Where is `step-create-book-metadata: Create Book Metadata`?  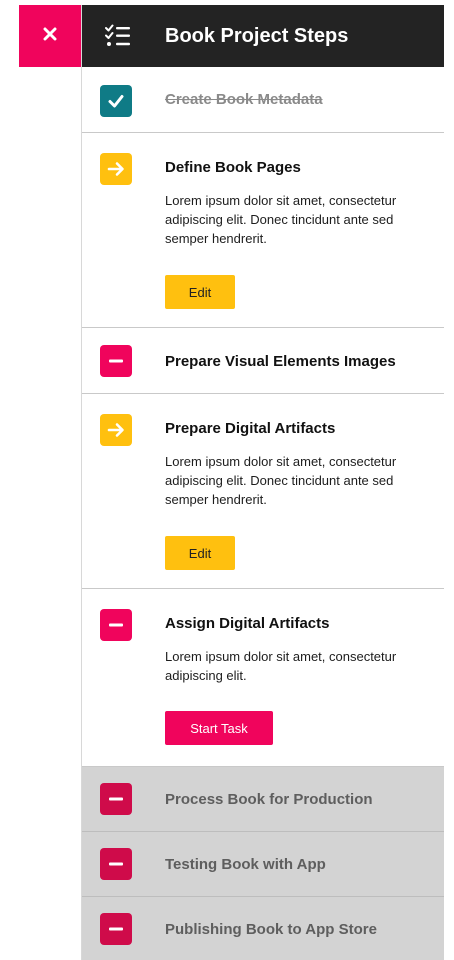 step-create-book-metadata: Create Book Metadata is located at coordinates (263, 100).